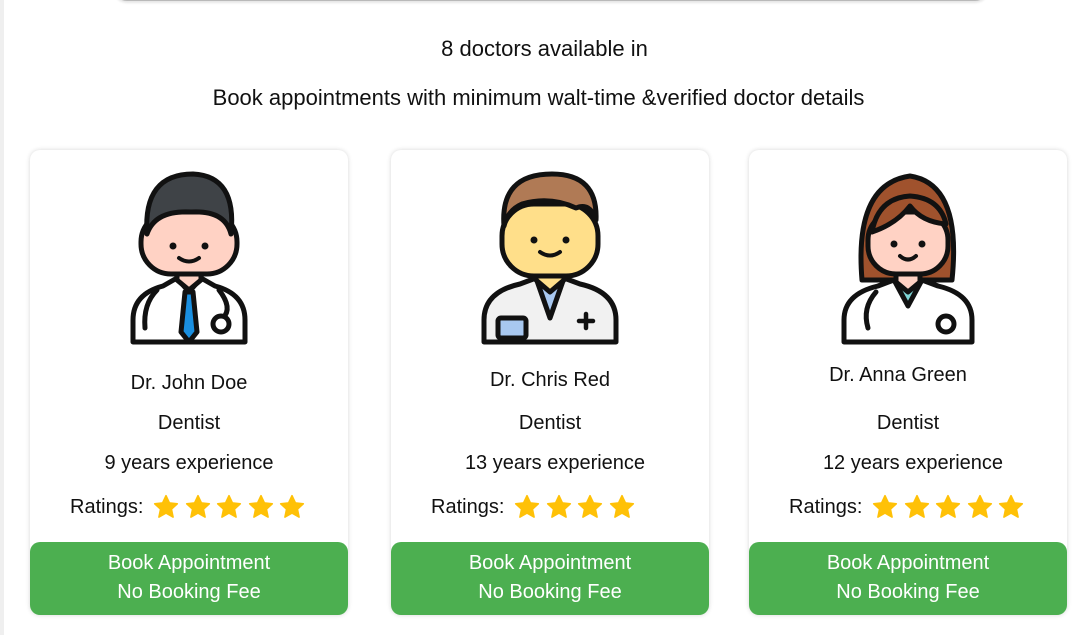  Describe the element at coordinates (913, 463) in the screenshot. I see `doctor-experience: 12 years experience` at that location.